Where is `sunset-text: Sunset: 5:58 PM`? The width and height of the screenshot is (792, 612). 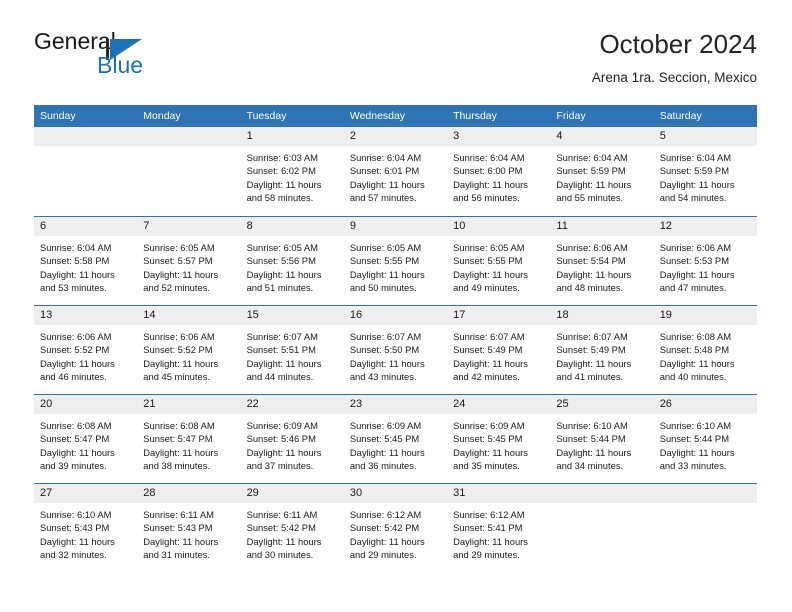 sunset-text: Sunset: 5:58 PM is located at coordinates (75, 261).